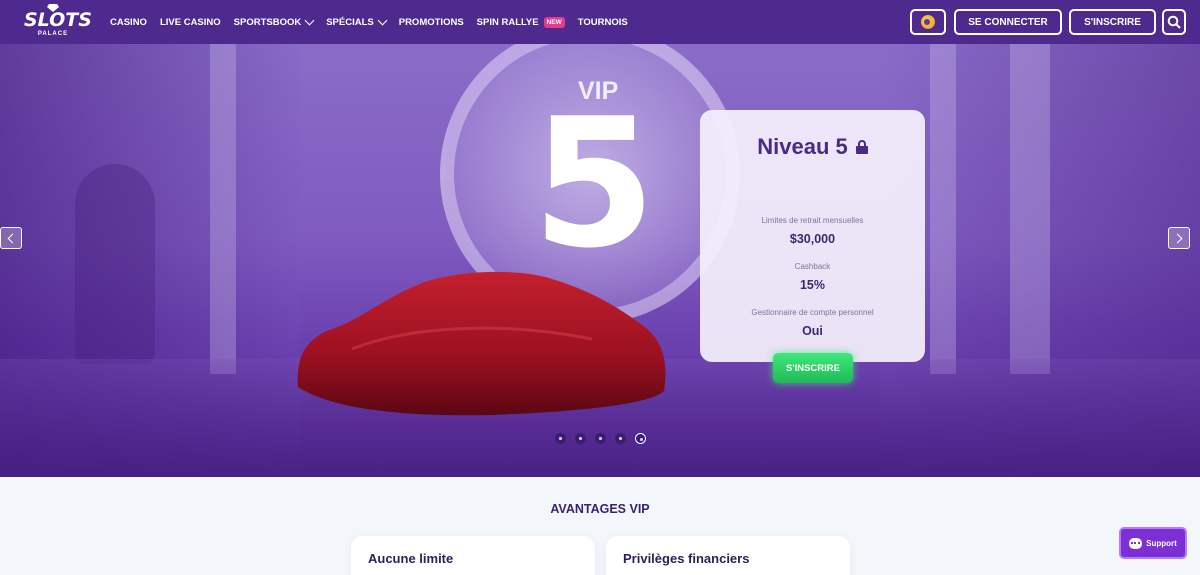 Image resolution: width=1200 pixels, height=575 pixels. I want to click on search-icon, so click(1174, 22).